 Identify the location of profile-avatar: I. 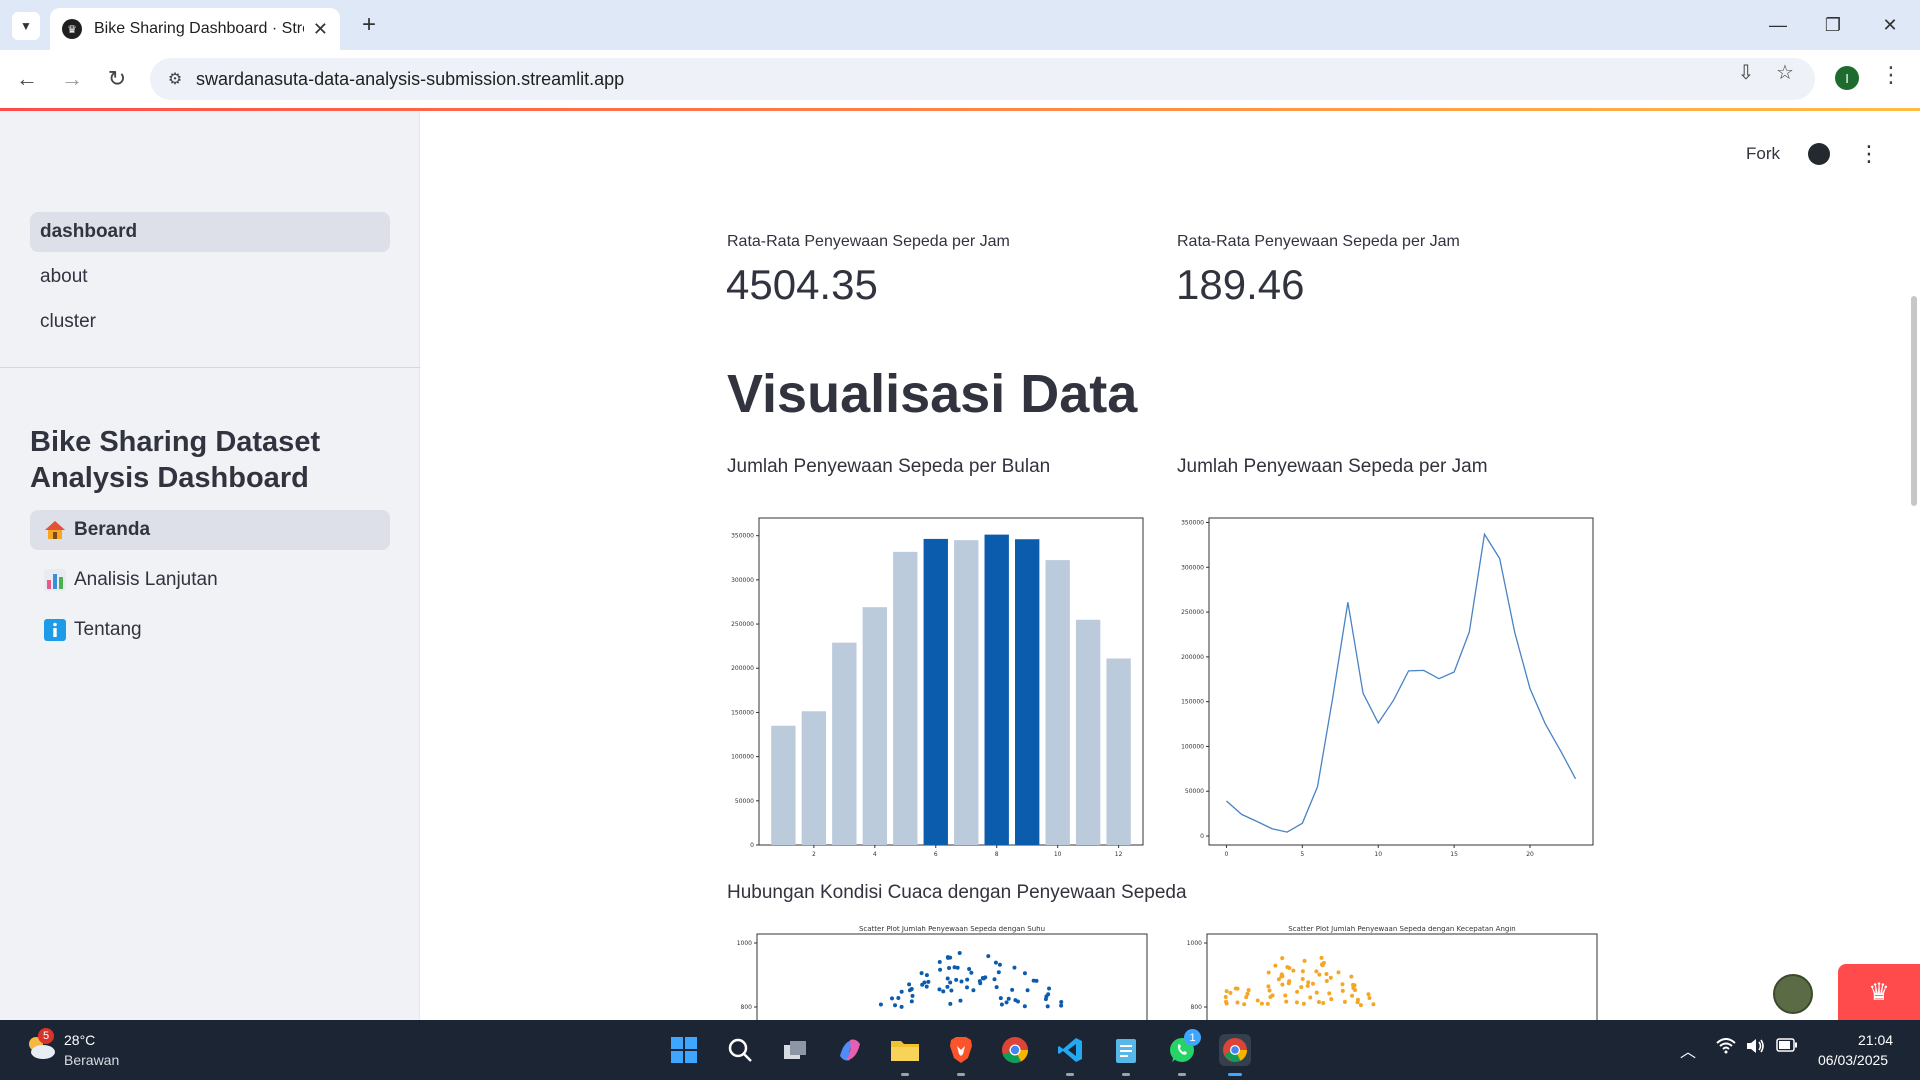
(1847, 78).